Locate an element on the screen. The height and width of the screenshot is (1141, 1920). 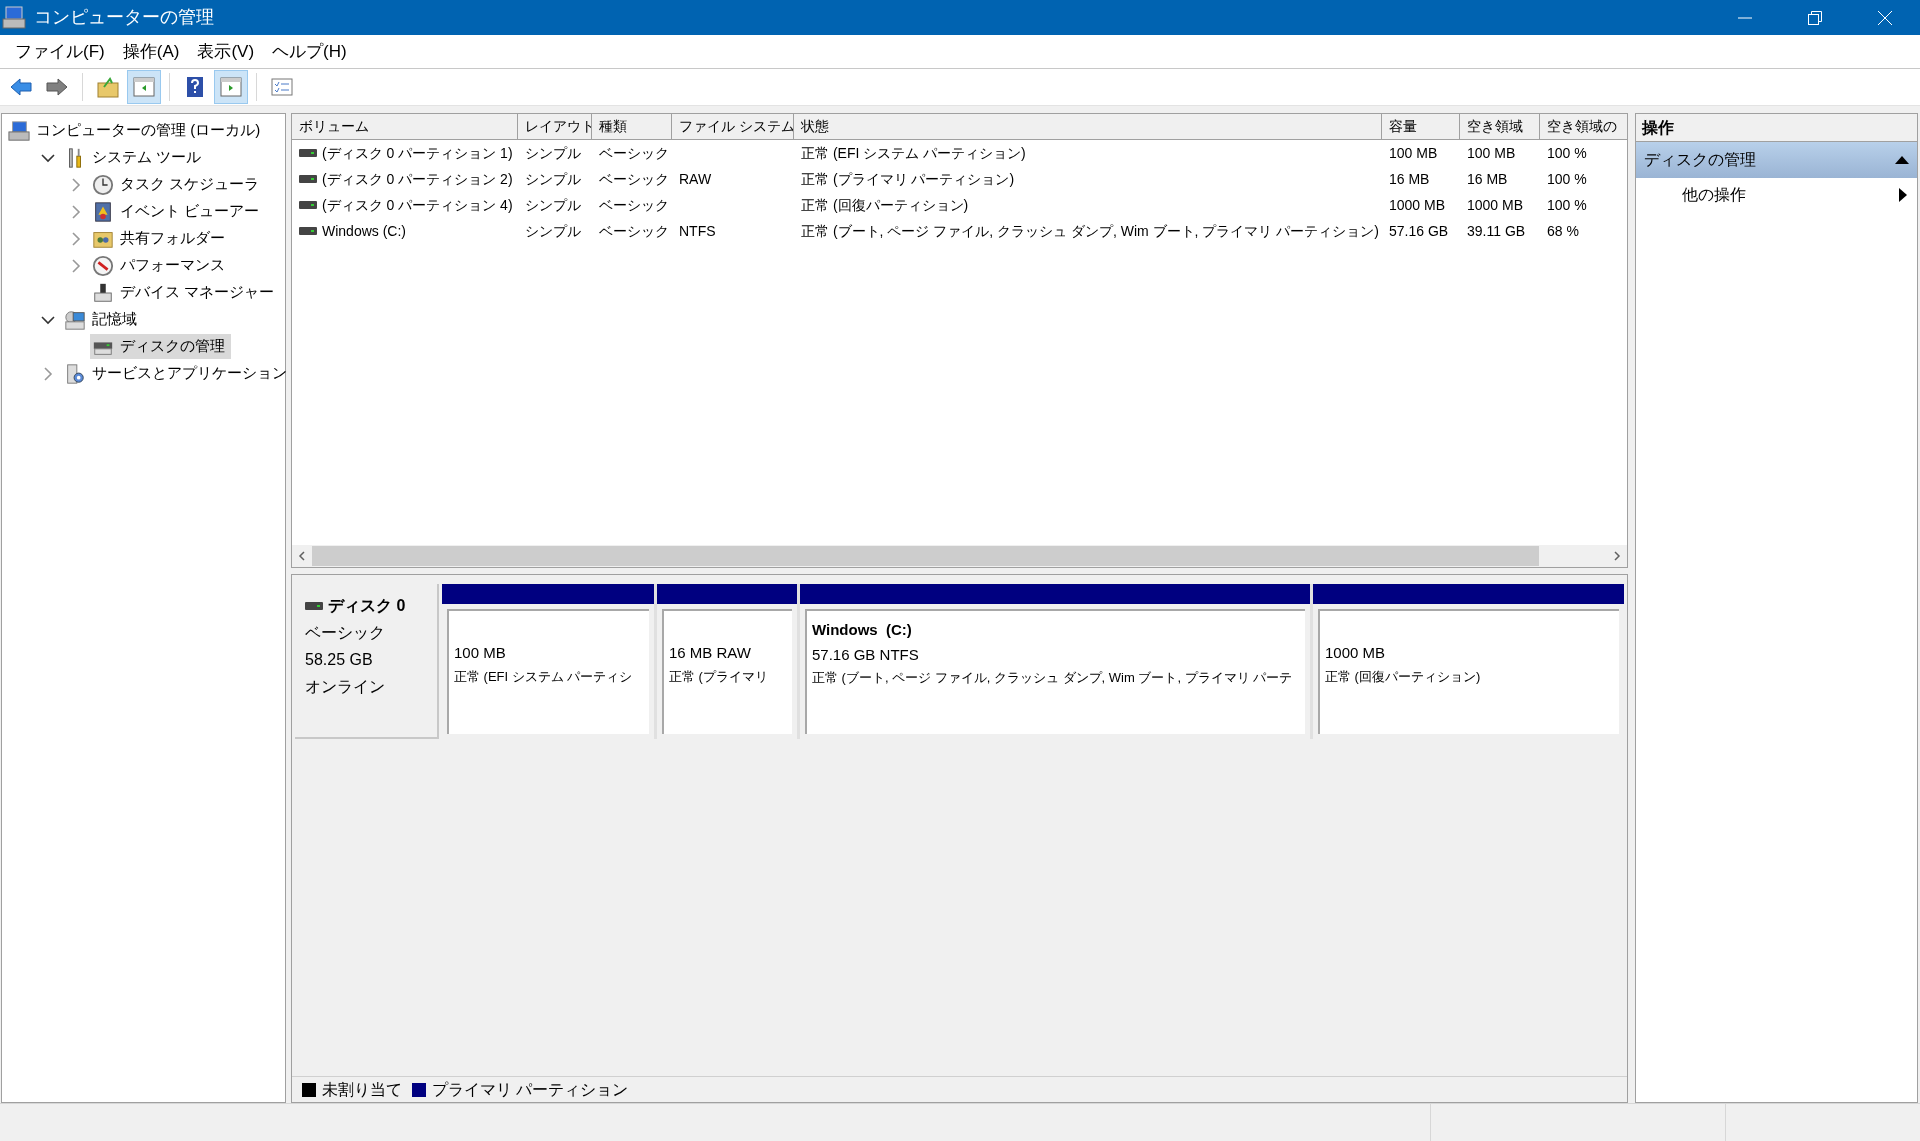
partition-status: 正常 (ブート, ページ ファイル, クラッシュ ダンプ, Wim ブート, プライマリ パーテ is located at coordinates (1053, 678).